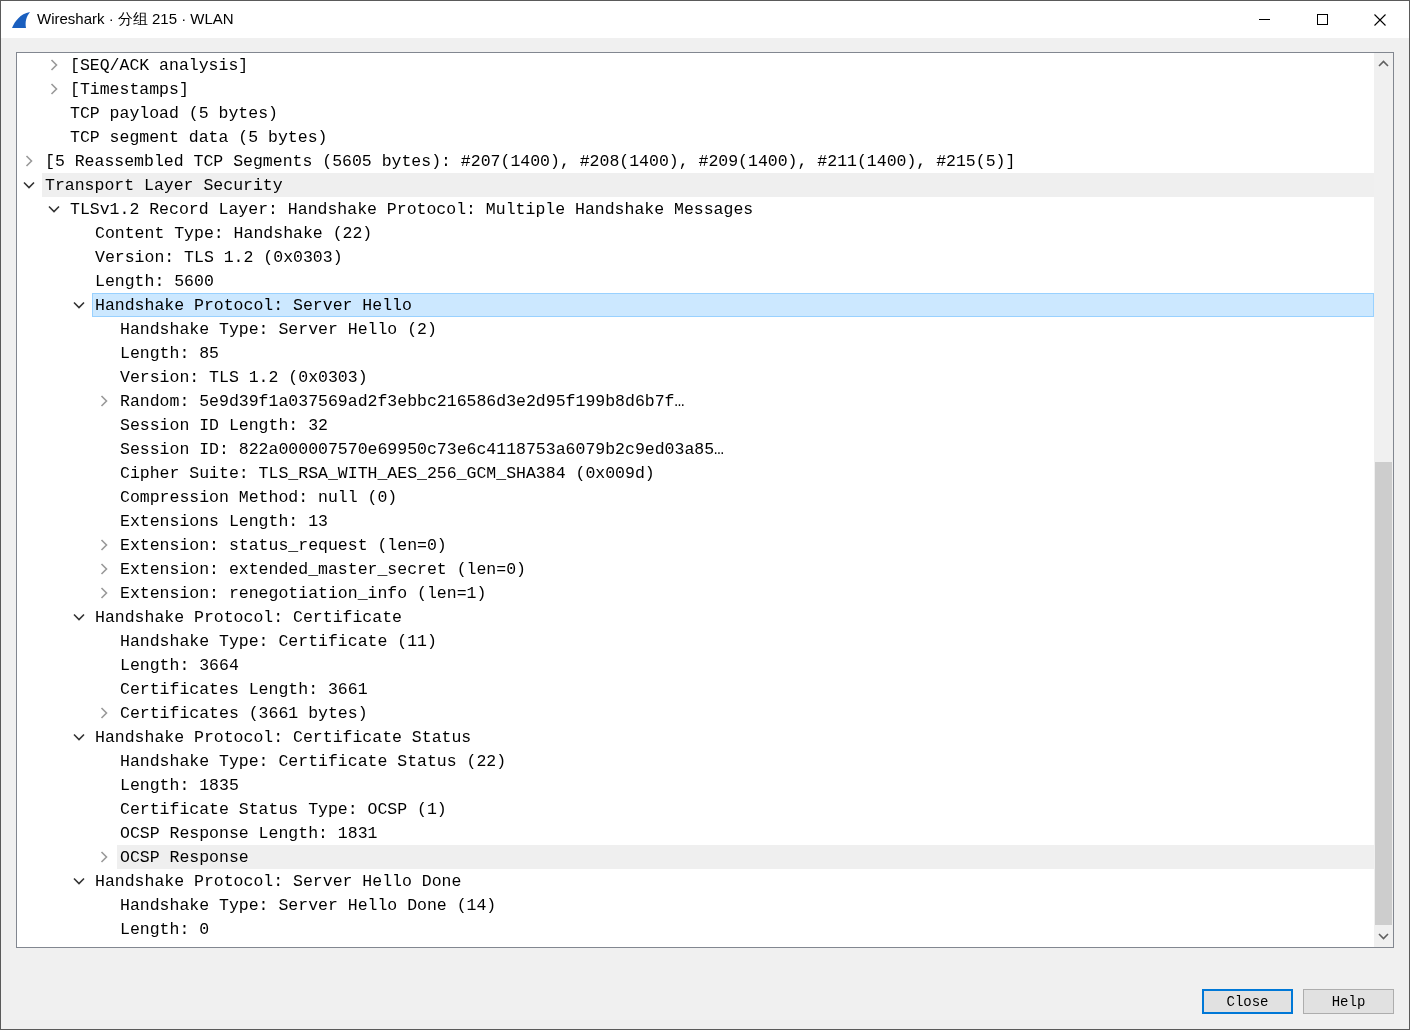  Describe the element at coordinates (733, 233) in the screenshot. I see `tree-item: Content Type: Handshake (22)` at that location.